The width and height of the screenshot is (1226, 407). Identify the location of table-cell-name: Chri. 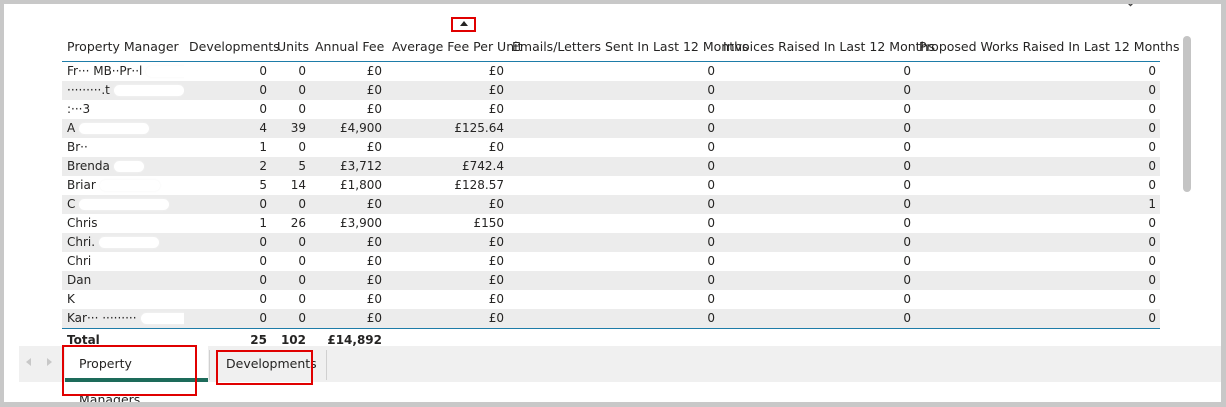
(79, 261).